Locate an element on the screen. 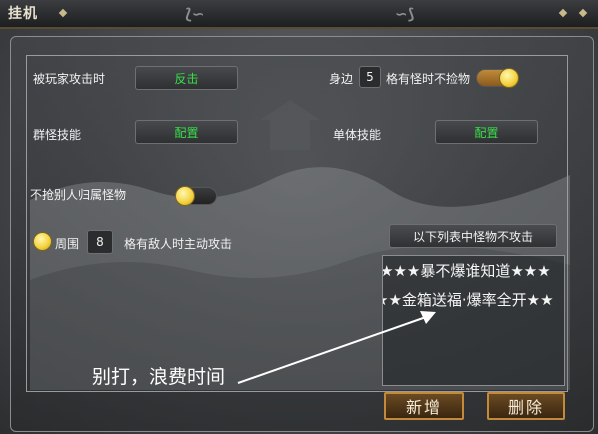 This screenshot has height=434, width=598. annotation-arrow-icon is located at coordinates (336, 347).